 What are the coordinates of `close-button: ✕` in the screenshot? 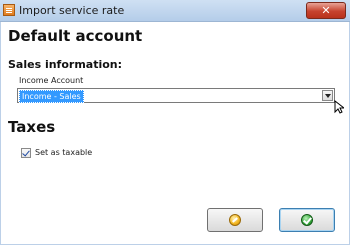 It's located at (326, 10).